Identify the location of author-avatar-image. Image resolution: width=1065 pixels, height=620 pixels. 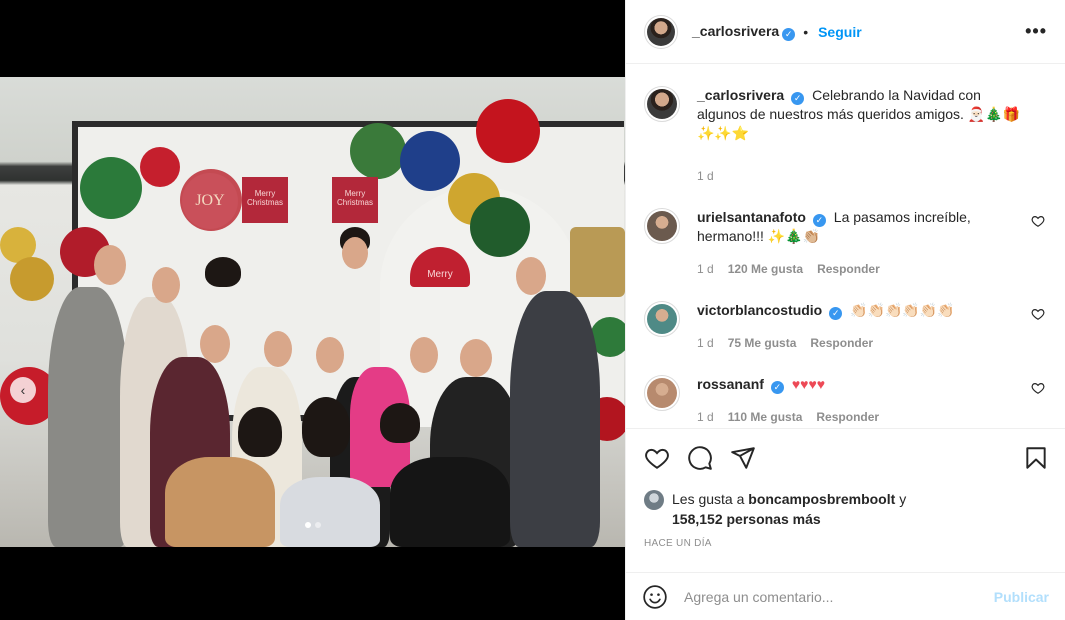
(661, 31).